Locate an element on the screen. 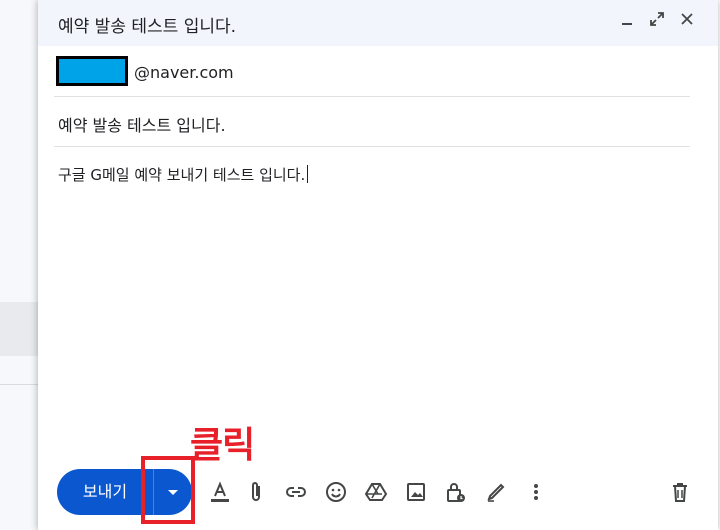 This screenshot has width=720, height=530. annotation-click-label: 클릭 is located at coordinates (222, 445).